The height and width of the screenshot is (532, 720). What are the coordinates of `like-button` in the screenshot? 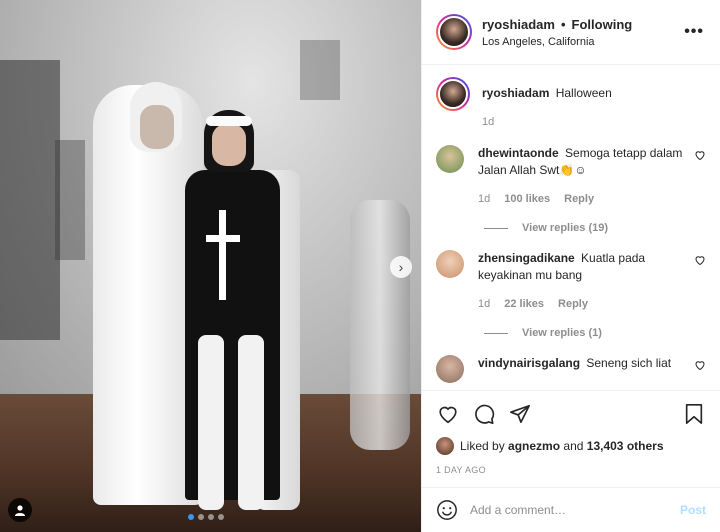 It's located at (448, 414).